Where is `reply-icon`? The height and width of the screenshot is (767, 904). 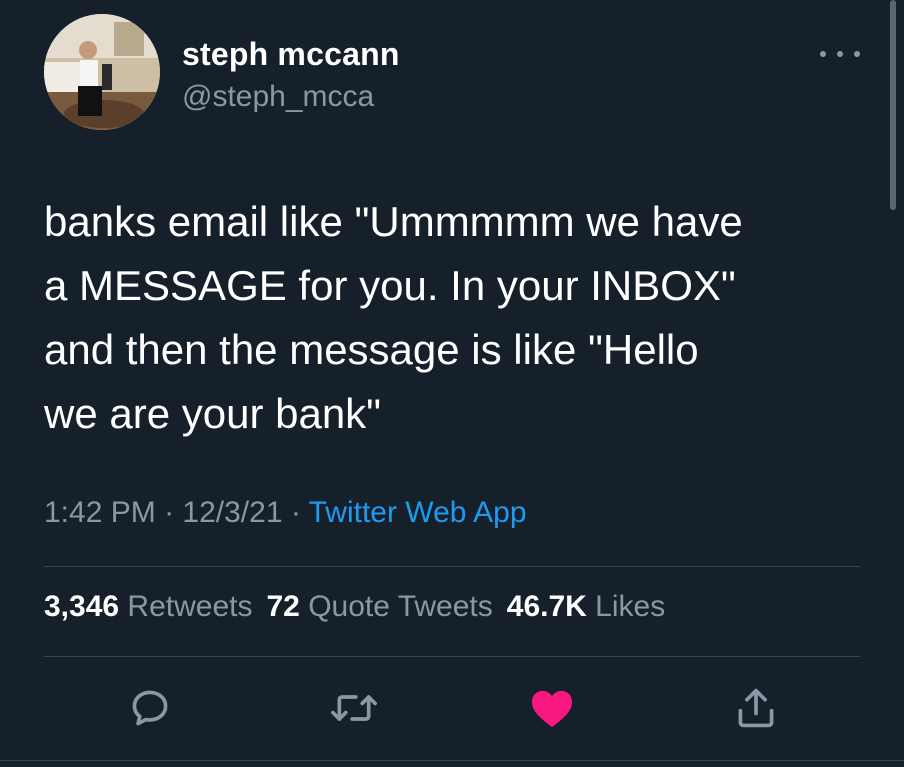 reply-icon is located at coordinates (150, 708).